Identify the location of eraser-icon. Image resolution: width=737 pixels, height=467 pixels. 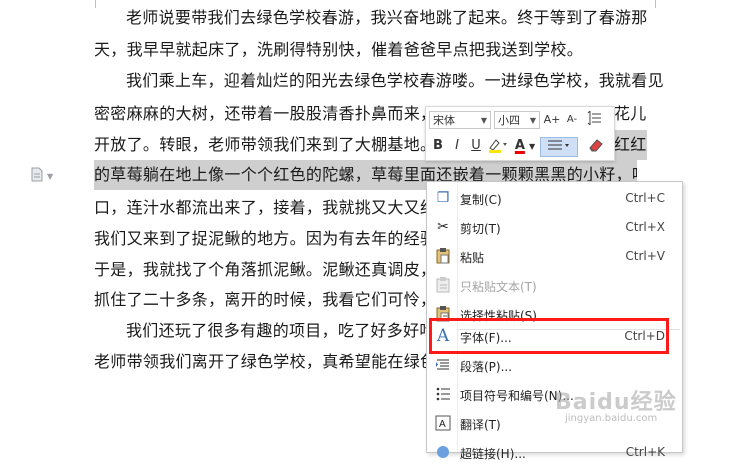
(596, 145).